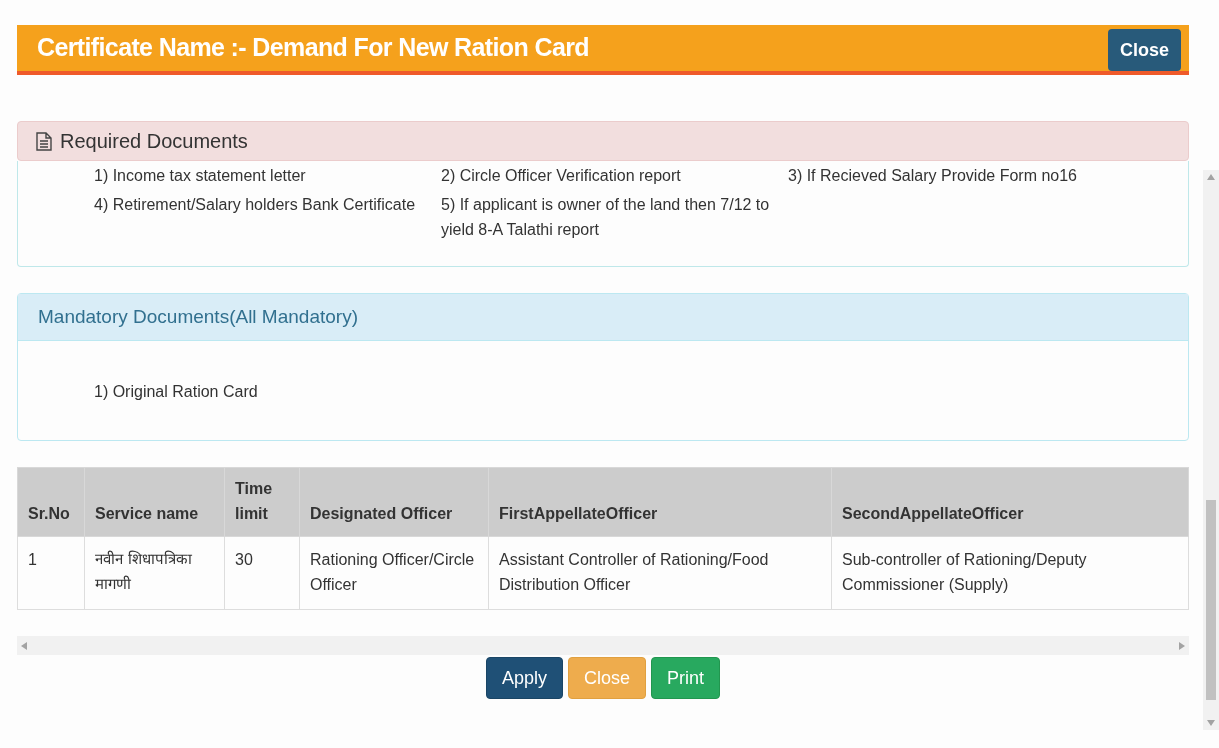 The image size is (1219, 748). Describe the element at coordinates (313, 48) in the screenshot. I see `modal-title: Certificate Name :- Demand For New Ration Card` at that location.